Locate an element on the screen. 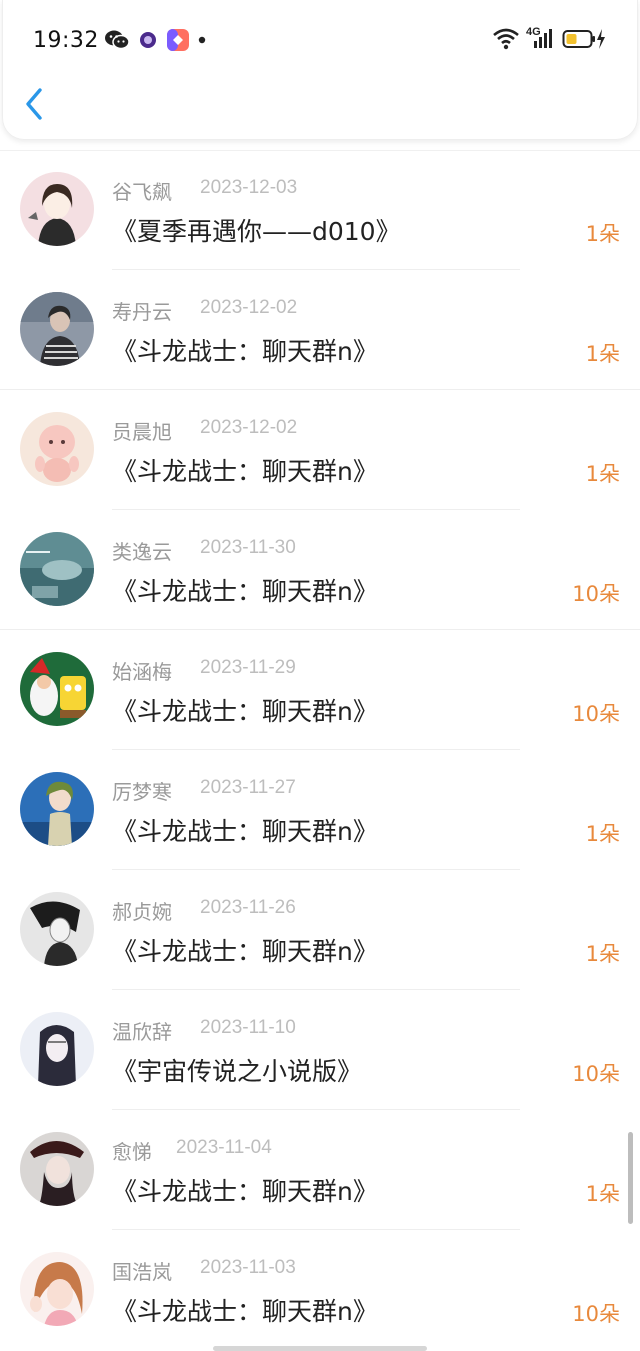 Image resolution: width=640 pixels, height=1351 pixels. list-item: 愈悌 2023-11-04 《斗龙战士：聊天群n》 1朵 is located at coordinates (320, 1170).